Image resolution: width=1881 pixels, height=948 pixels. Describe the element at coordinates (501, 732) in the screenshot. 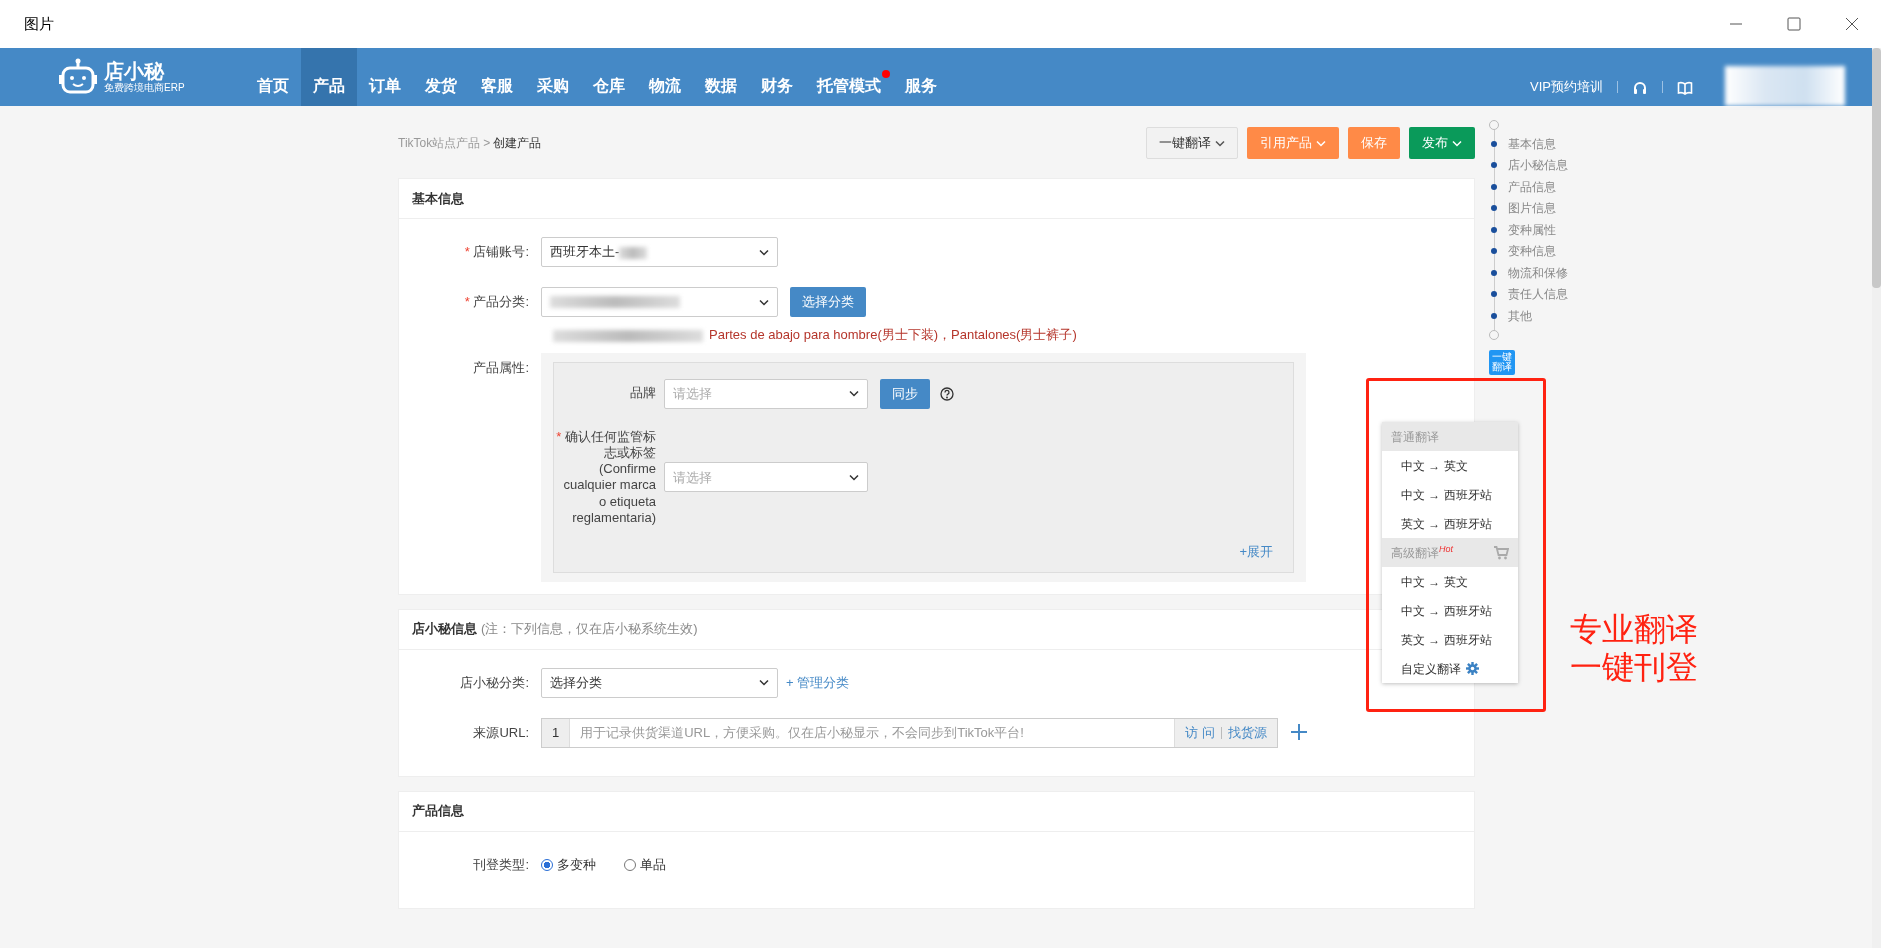

I see `field-label: 来源URL:` at that location.